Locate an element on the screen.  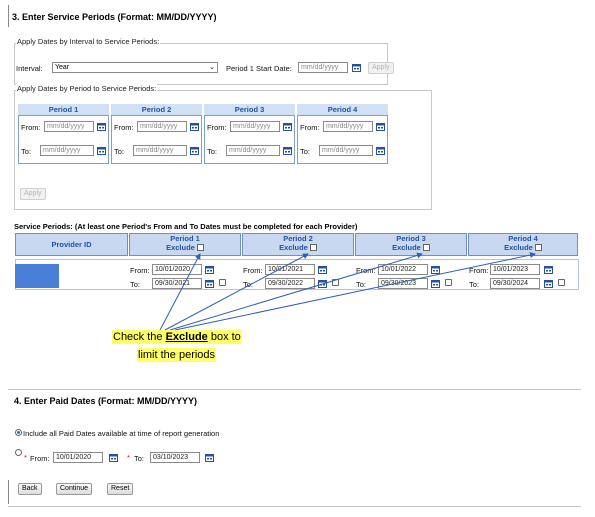
sp-period-4-to-input: 09/30/2024 is located at coordinates (515, 283).